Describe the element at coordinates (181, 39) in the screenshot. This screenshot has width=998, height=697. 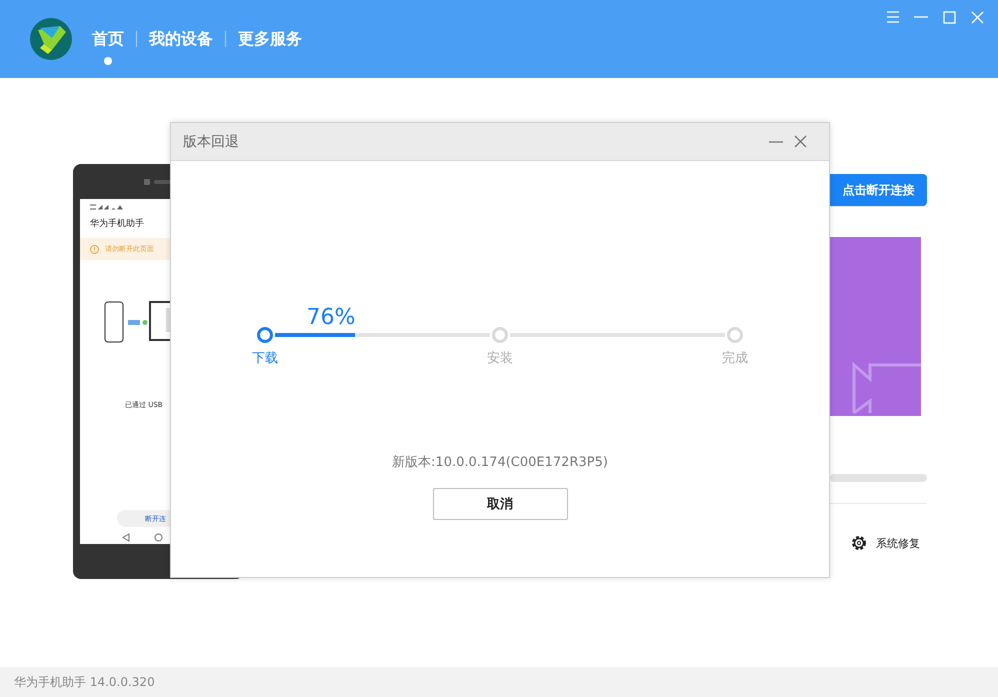
I see `nav-tab: 我的设备` at that location.